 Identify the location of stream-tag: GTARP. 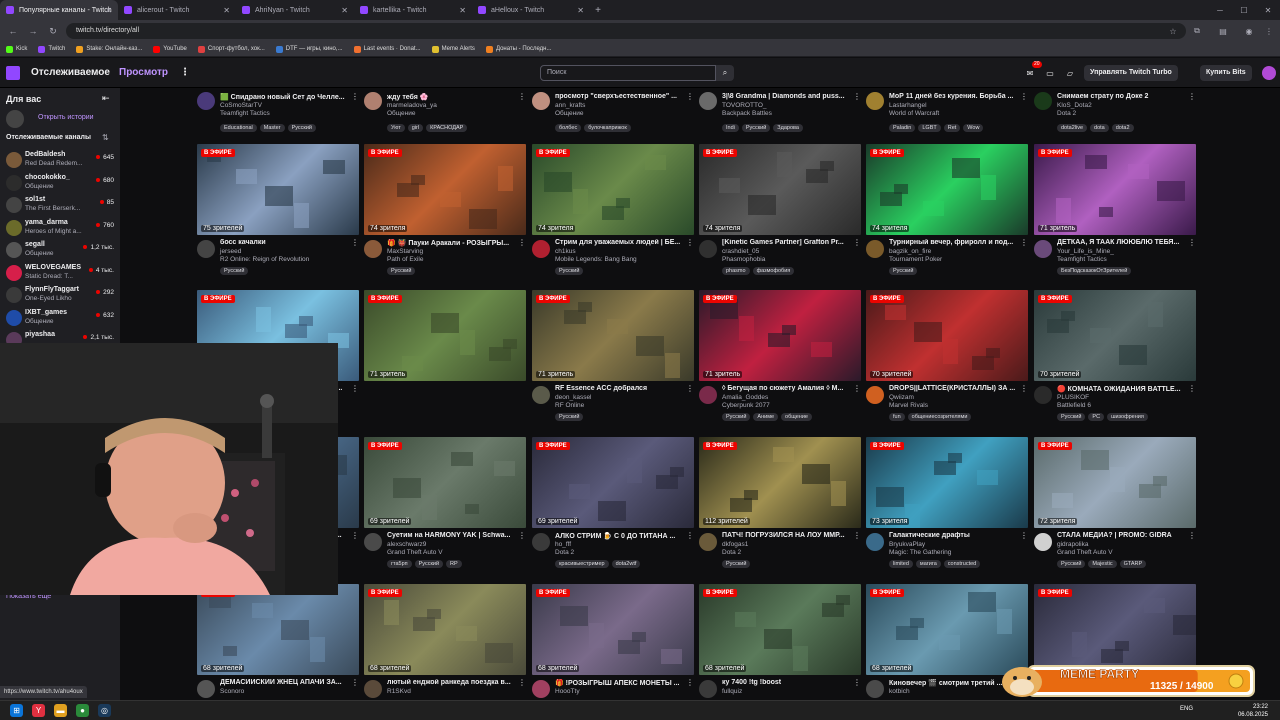
(1133, 564).